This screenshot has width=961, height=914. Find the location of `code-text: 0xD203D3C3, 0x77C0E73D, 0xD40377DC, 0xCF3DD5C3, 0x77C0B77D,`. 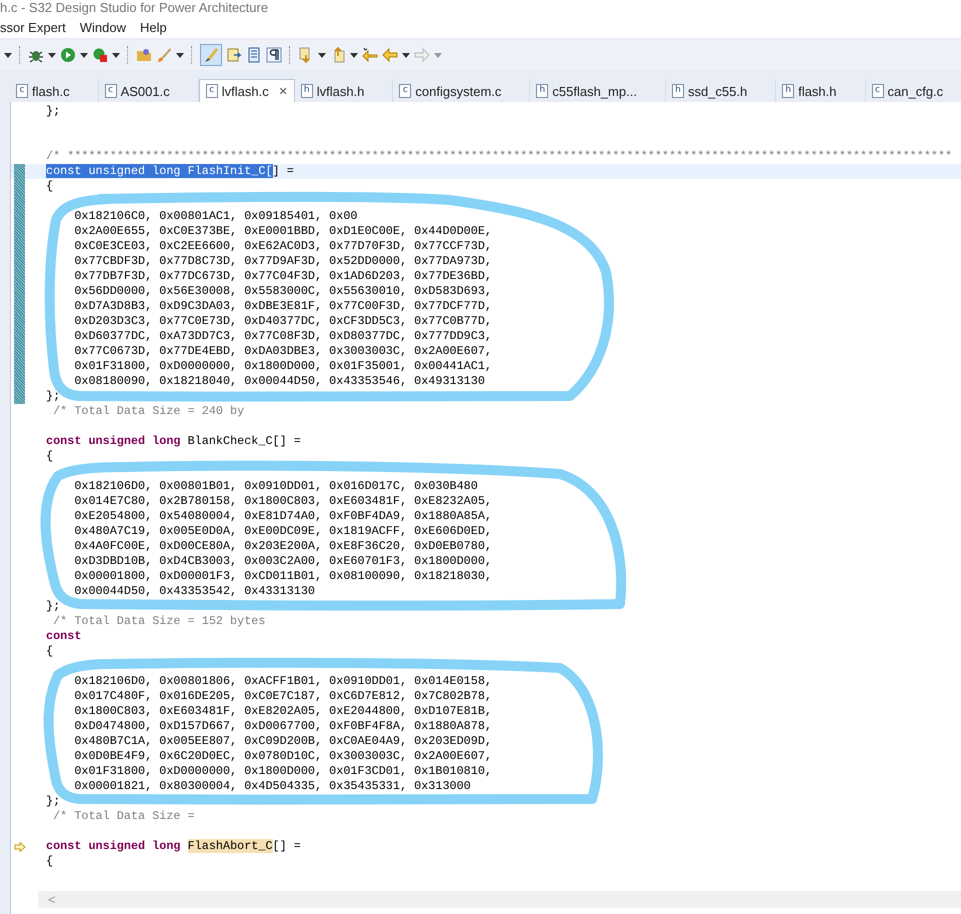

code-text: 0xD203D3C3, 0x77C0E73D, 0xD40377DC, 0xCF3DD5C3, 0x77C0B77D, is located at coordinates (282, 321).